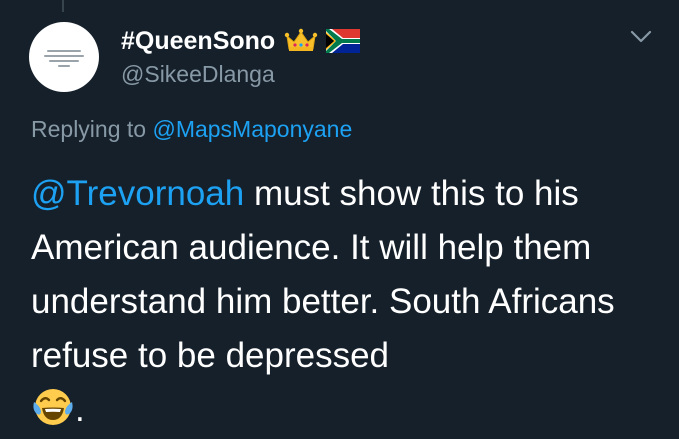 Image resolution: width=679 pixels, height=439 pixels. I want to click on tweet-trailing-period: ., so click(80, 409).